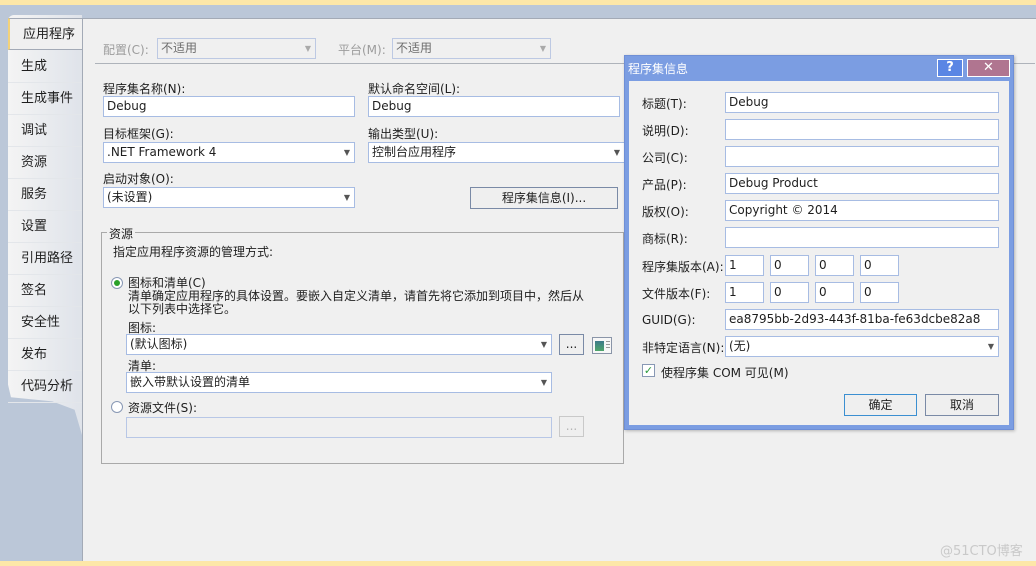 Image resolution: width=1036 pixels, height=566 pixels. Describe the element at coordinates (356, 296) in the screenshot. I see `icon-manifest-help-line1: 清单确定应用程序的具体设置。要嵌入自定义清单，请首先将它添加到项目中，然后从` at that location.